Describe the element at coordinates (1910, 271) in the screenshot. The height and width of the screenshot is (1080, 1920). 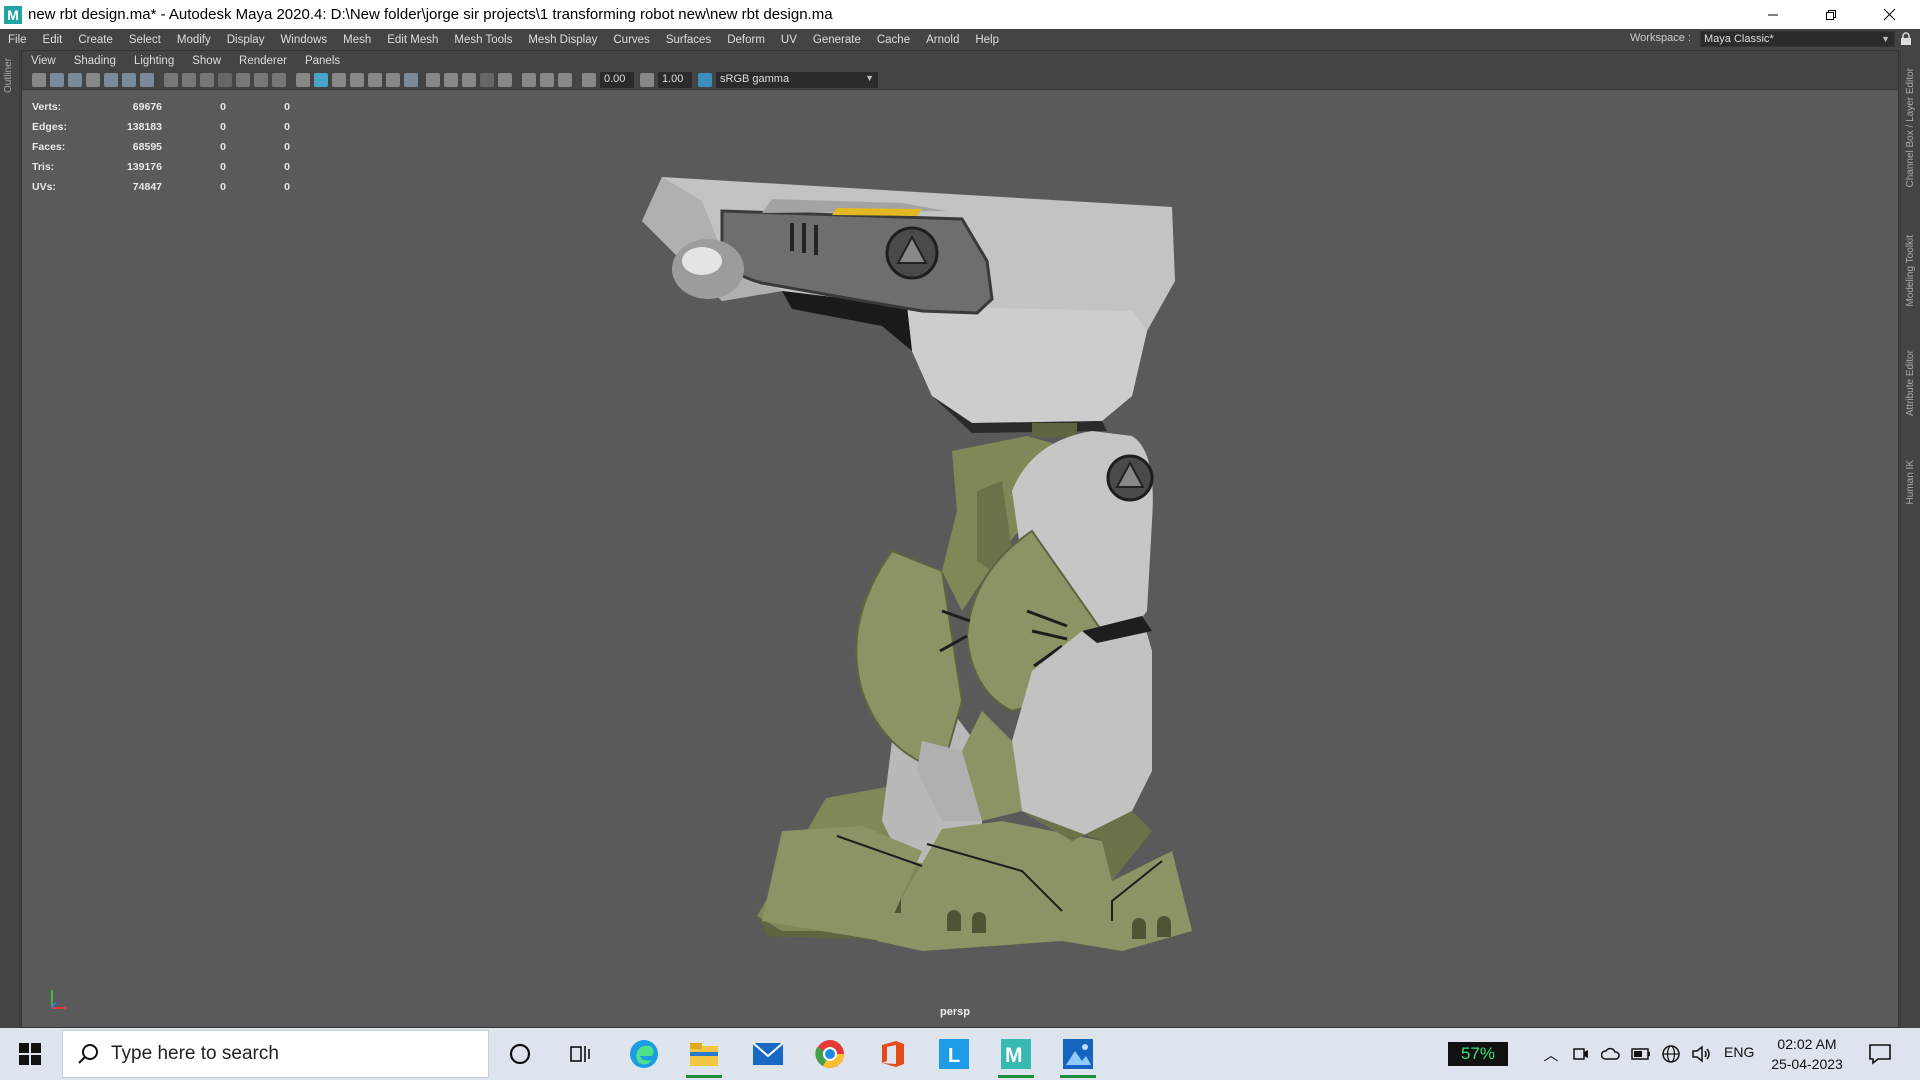
I see `modeling-toolkit-tab: Modeling Toolkit` at that location.